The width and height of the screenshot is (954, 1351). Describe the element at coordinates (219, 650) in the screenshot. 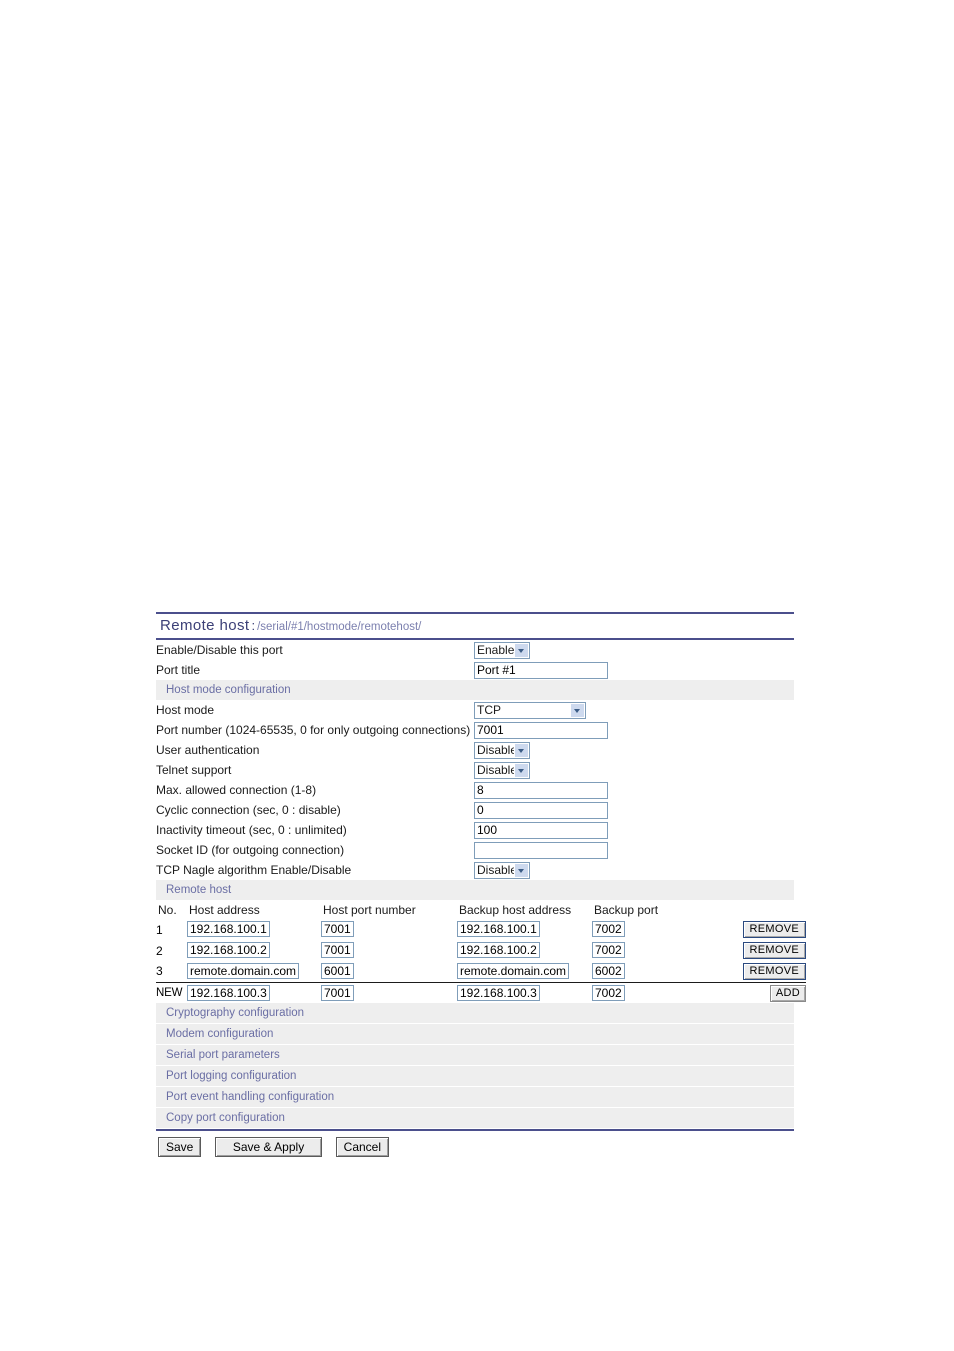

I see `label-enable-port: Enable/Disable this port` at that location.